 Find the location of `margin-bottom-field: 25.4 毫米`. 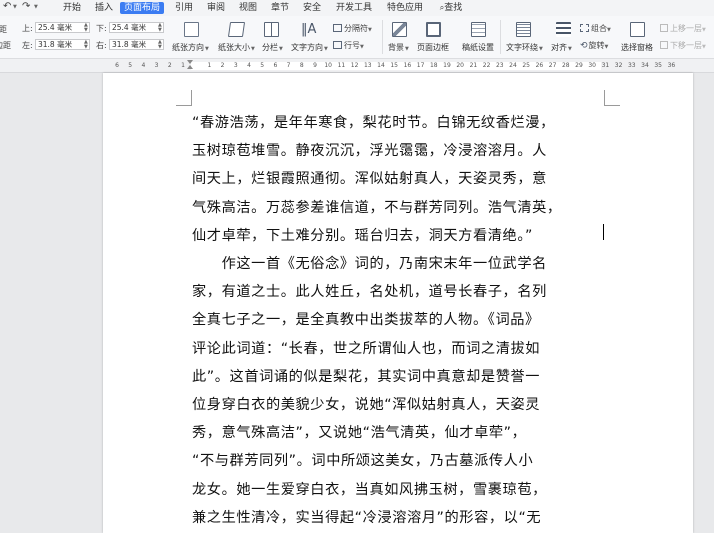

margin-bottom-field: 25.4 毫米 is located at coordinates (136, 27).